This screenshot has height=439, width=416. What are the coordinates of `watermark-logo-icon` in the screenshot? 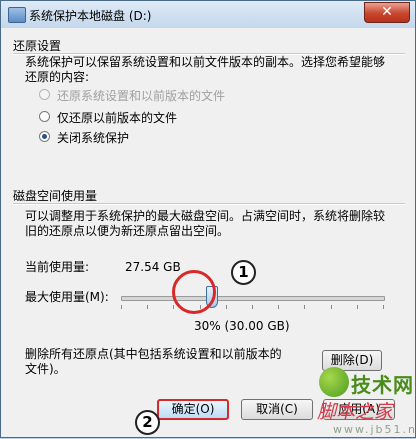 It's located at (334, 382).